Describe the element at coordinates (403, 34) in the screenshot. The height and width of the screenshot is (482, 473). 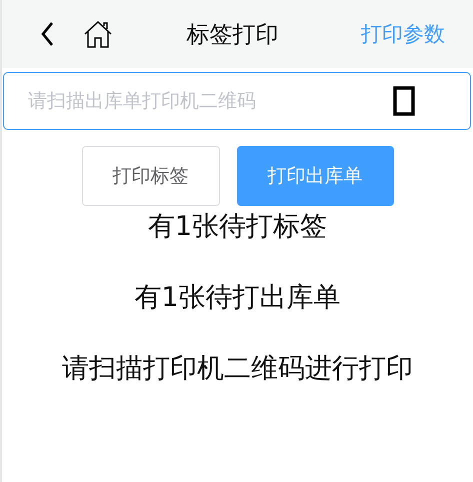
I see `print-settings-link: 打印参数` at that location.